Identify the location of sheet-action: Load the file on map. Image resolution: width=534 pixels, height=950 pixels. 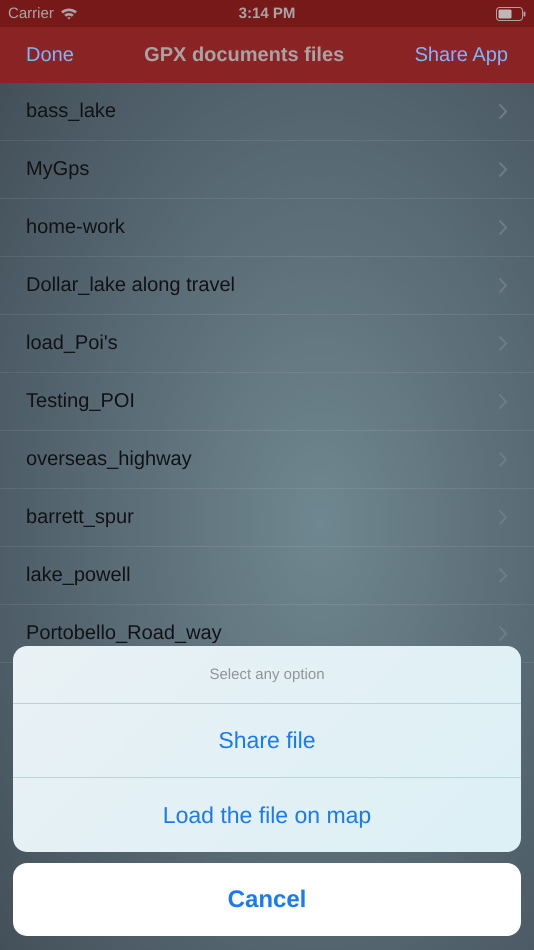
(267, 815).